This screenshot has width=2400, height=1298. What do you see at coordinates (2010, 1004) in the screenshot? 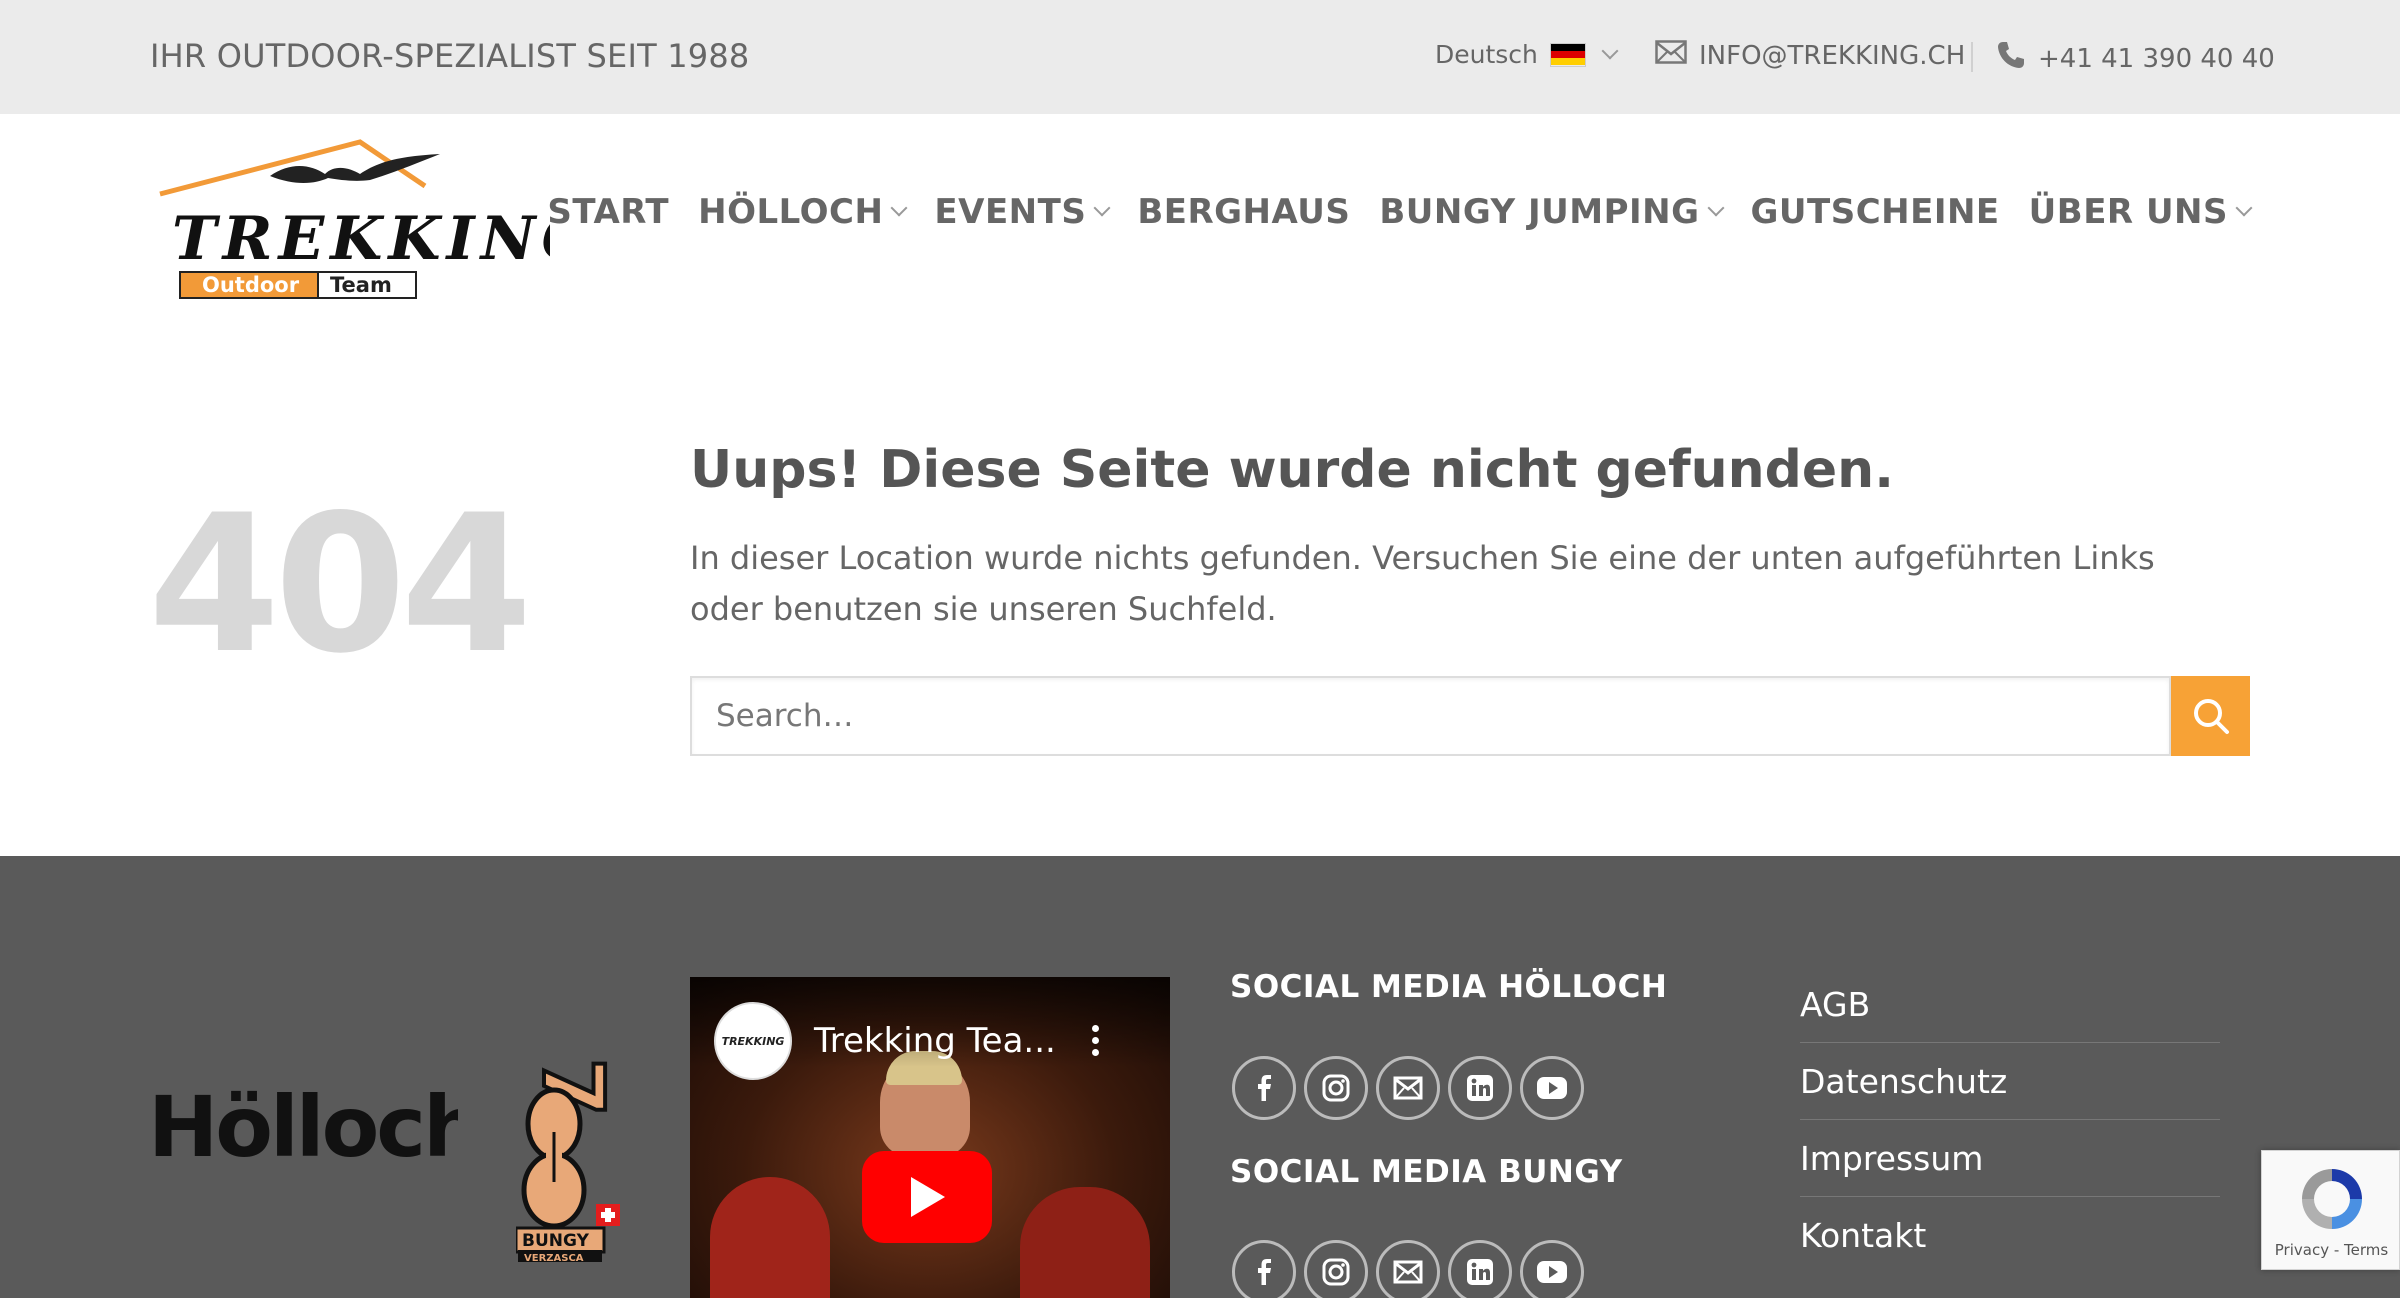
I see `footer-link-agb: AGB` at bounding box center [2010, 1004].